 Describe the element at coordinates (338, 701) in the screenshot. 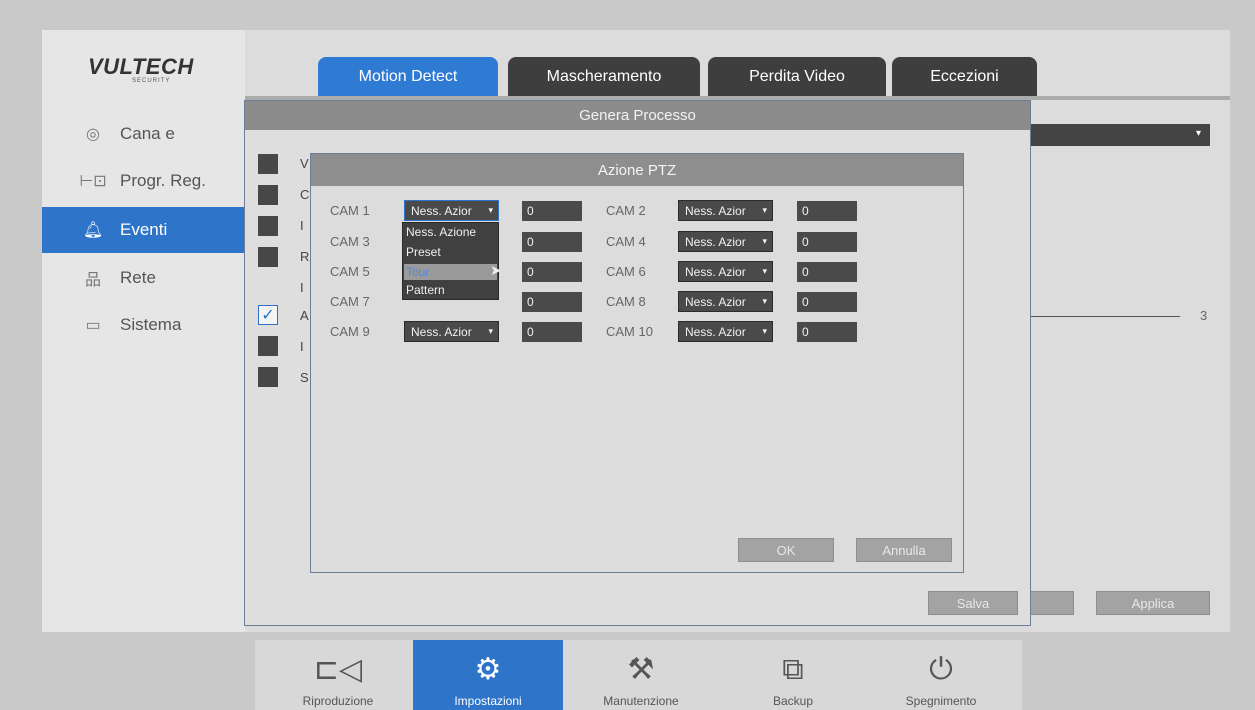

I see `taskbar-label: Riproduzione` at that location.